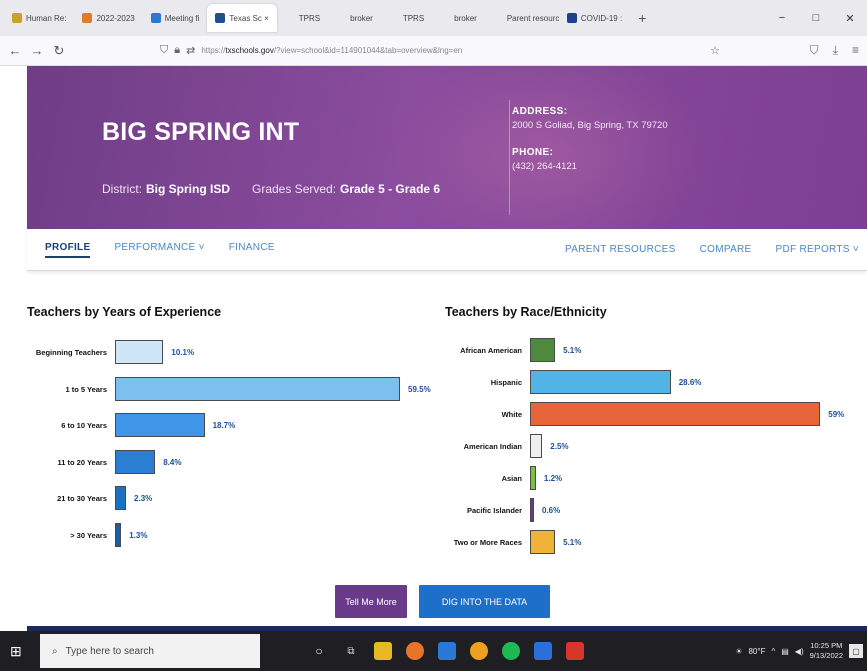 The image size is (867, 671). Describe the element at coordinates (71, 352) in the screenshot. I see `row-label: Beginning Teachers` at that location.